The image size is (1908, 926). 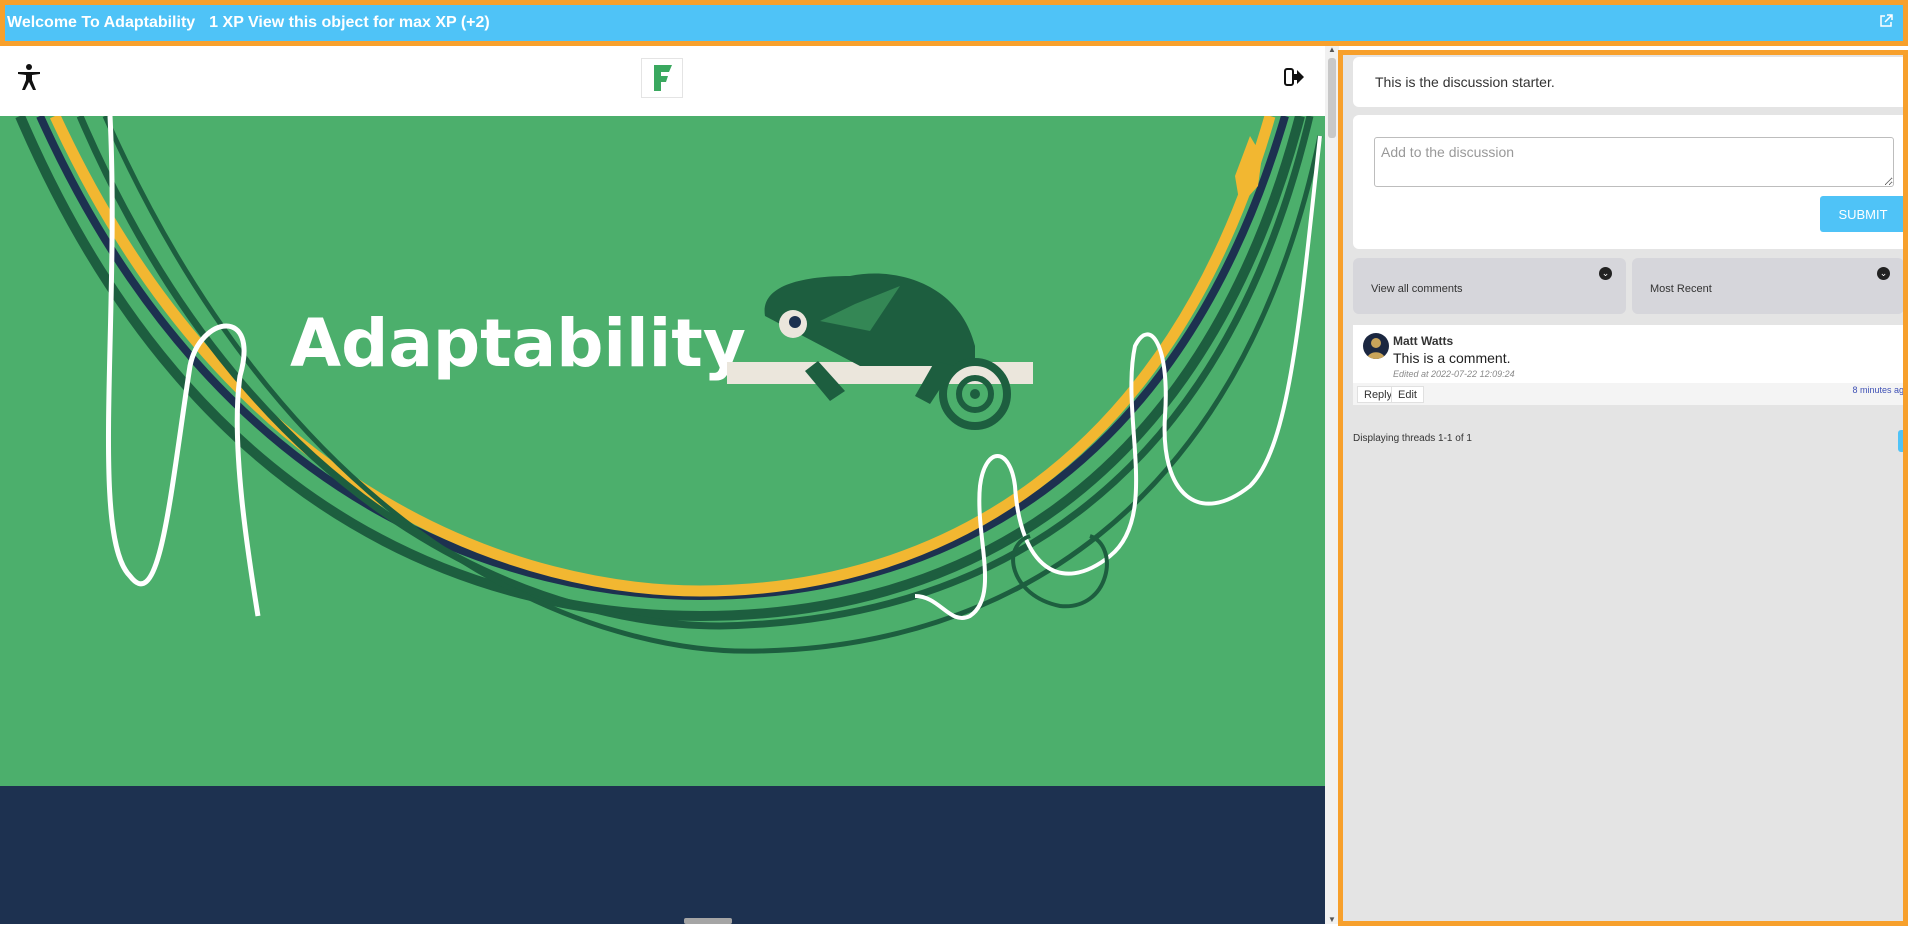 I want to click on logout-icon, so click(x=1294, y=77).